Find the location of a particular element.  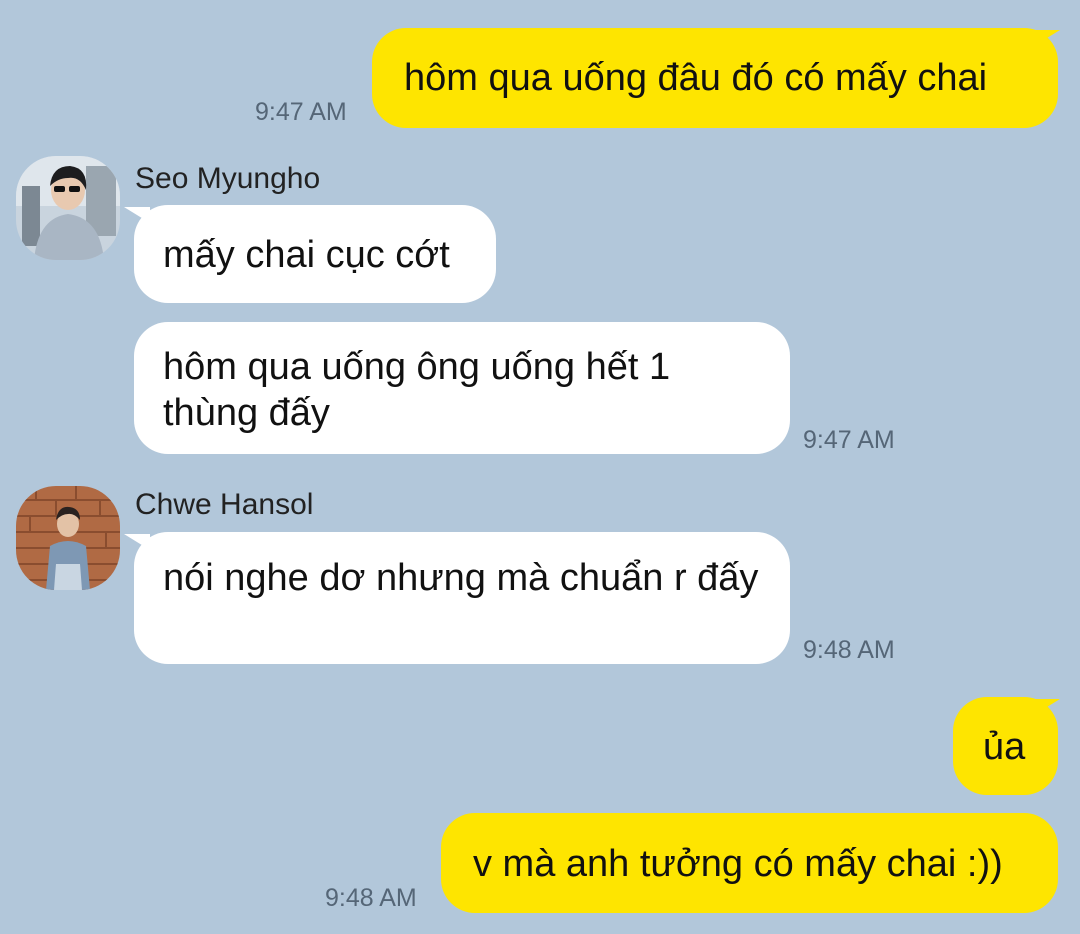

message-text: nói nghe dơ nhưng mà chuẩn r đấy is located at coordinates (461, 578).